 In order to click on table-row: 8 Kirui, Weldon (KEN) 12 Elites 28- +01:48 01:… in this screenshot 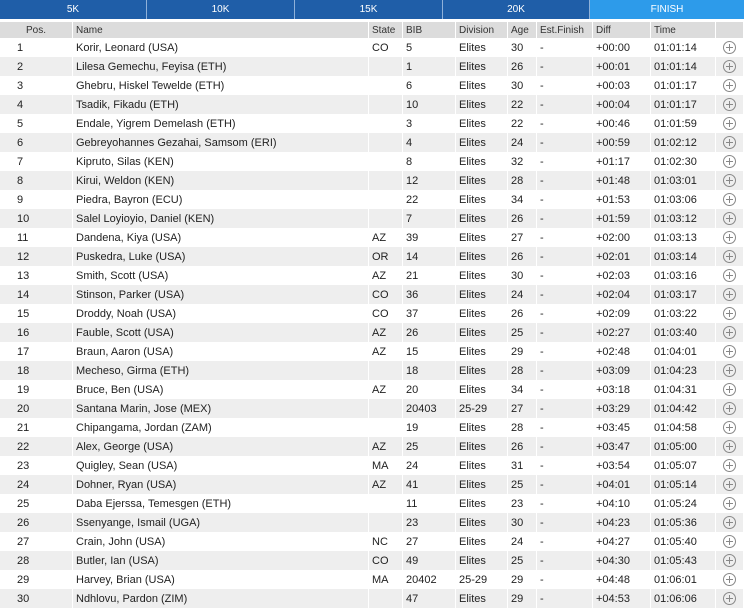, I will do `click(372, 180)`.